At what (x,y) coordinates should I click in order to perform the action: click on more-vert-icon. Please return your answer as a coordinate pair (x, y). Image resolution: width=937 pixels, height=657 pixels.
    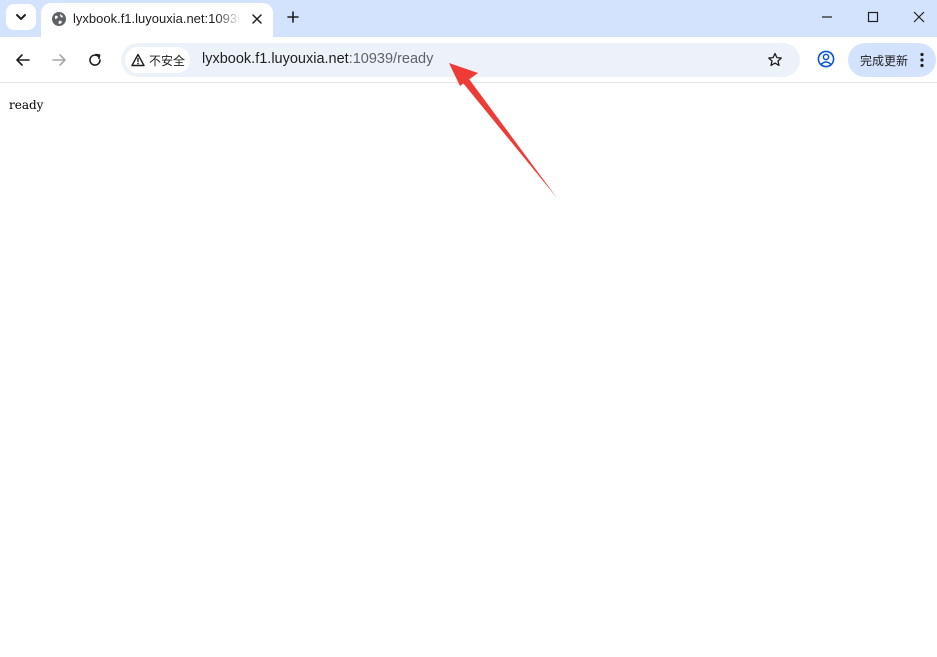
    Looking at the image, I should click on (922, 60).